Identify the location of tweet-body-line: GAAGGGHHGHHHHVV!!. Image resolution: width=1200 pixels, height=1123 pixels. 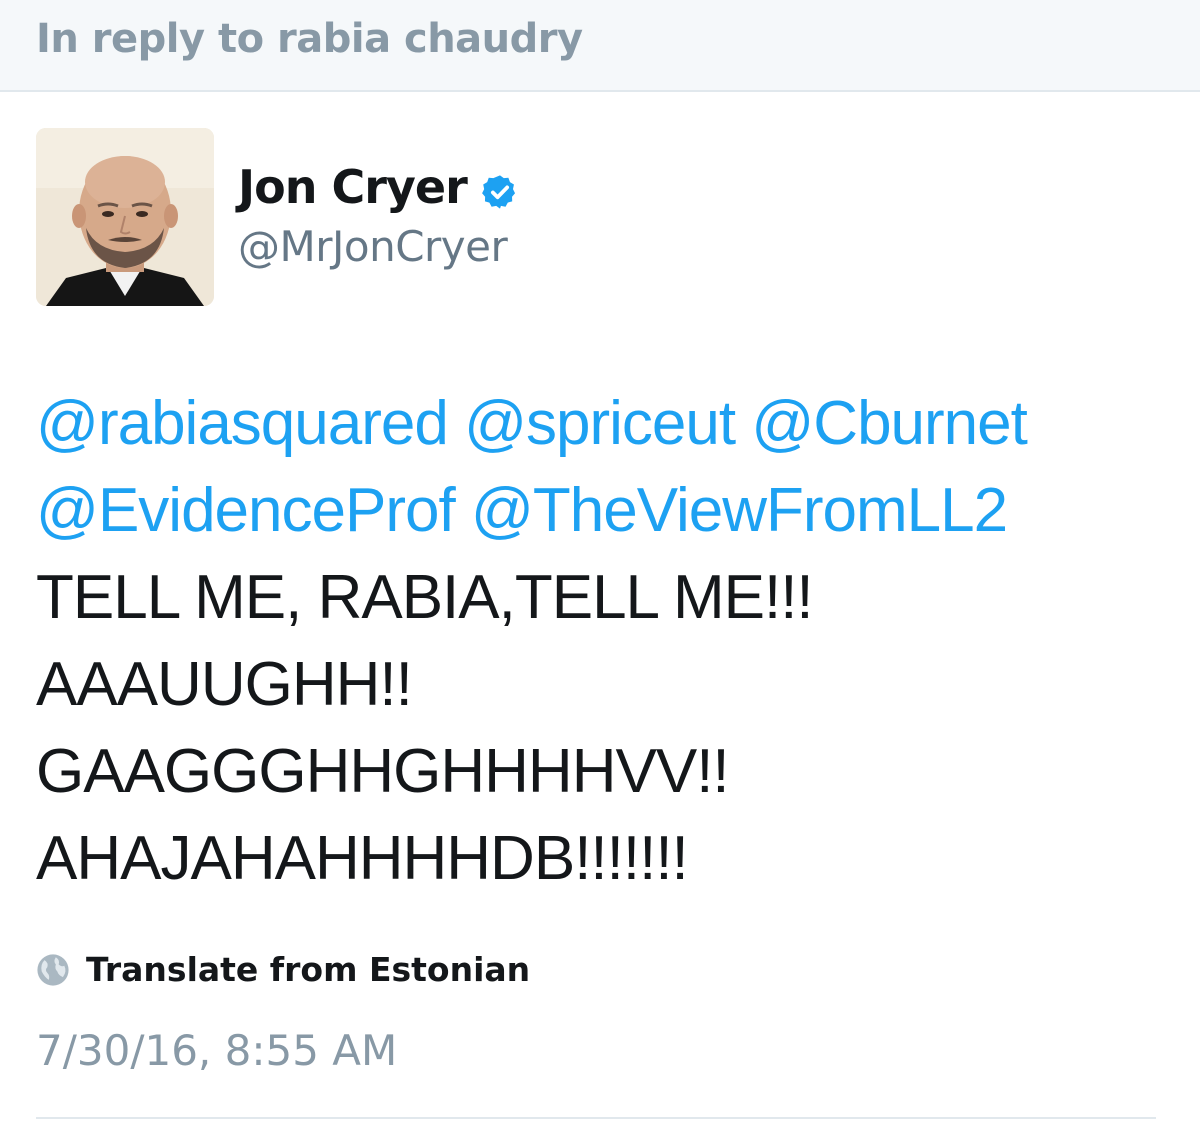
(383, 771).